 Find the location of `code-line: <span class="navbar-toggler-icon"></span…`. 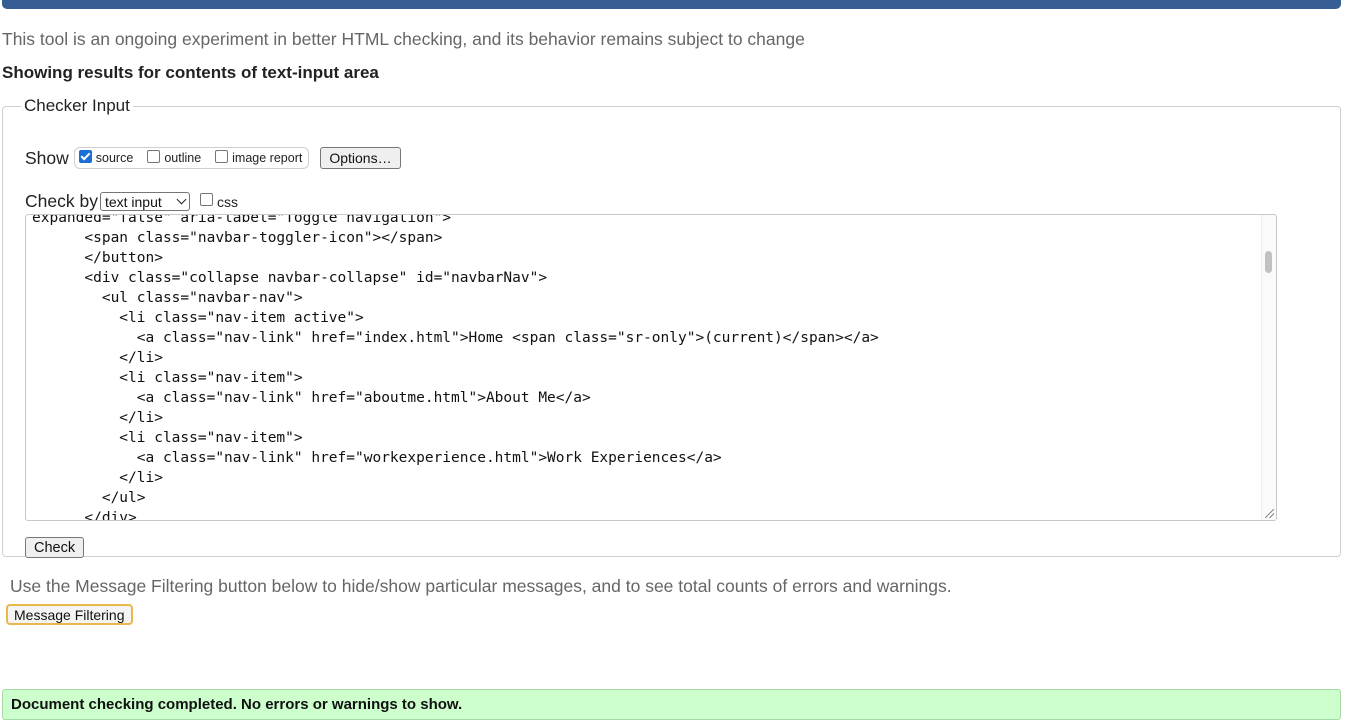

code-line: <span class="navbar-toggler-icon"></span… is located at coordinates (237, 238).